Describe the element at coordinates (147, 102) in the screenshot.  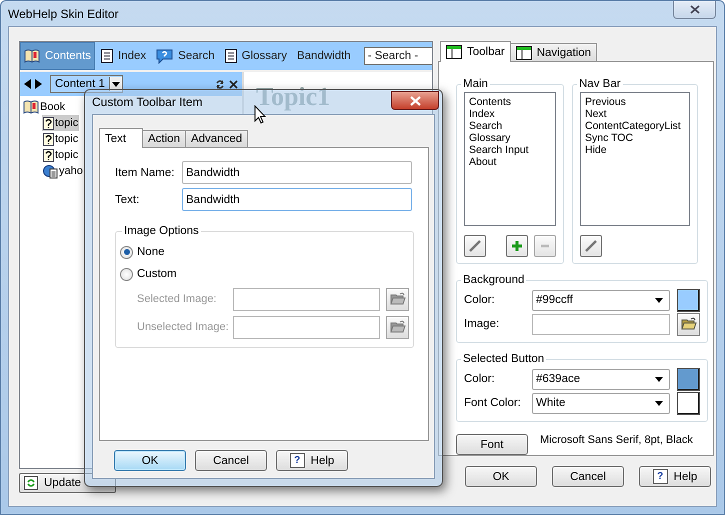
I see `dialog-title: Custom Toolbar Item` at that location.